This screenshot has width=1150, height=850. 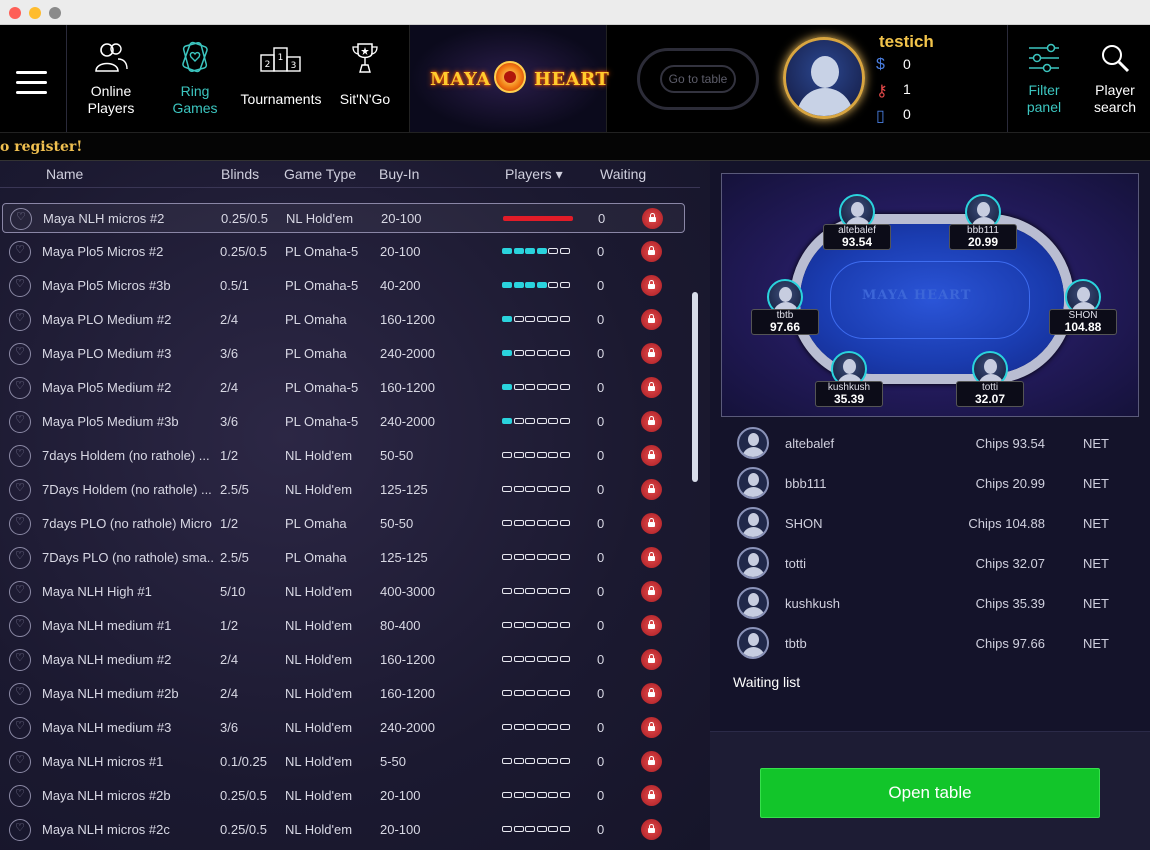 I want to click on player-row: kushkush Chips 35.39 NET, so click(x=930, y=603).